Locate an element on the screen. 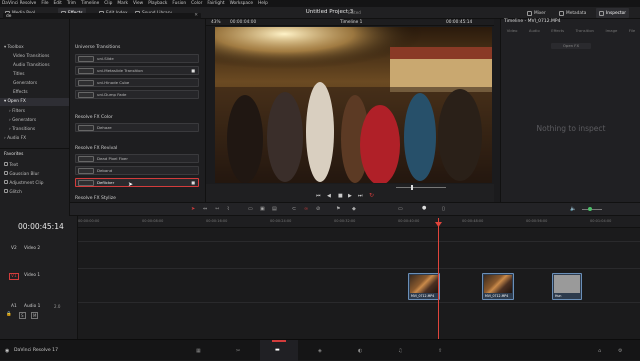 Image resolution: width=640 pixels, height=361 pixels. mute-track-icon: M is located at coordinates (35, 315).